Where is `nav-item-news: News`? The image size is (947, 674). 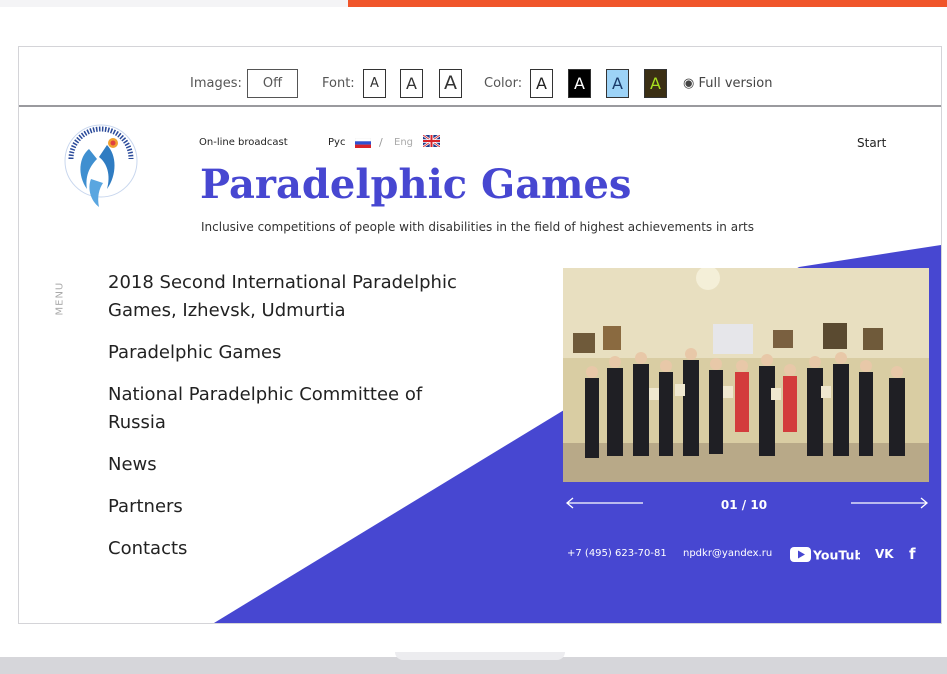 nav-item-news: News is located at coordinates (288, 465).